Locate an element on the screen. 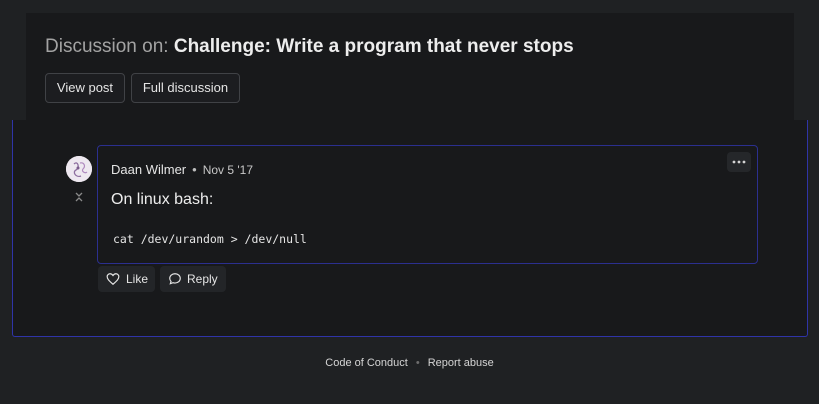  more-horizontal-icon is located at coordinates (739, 162).